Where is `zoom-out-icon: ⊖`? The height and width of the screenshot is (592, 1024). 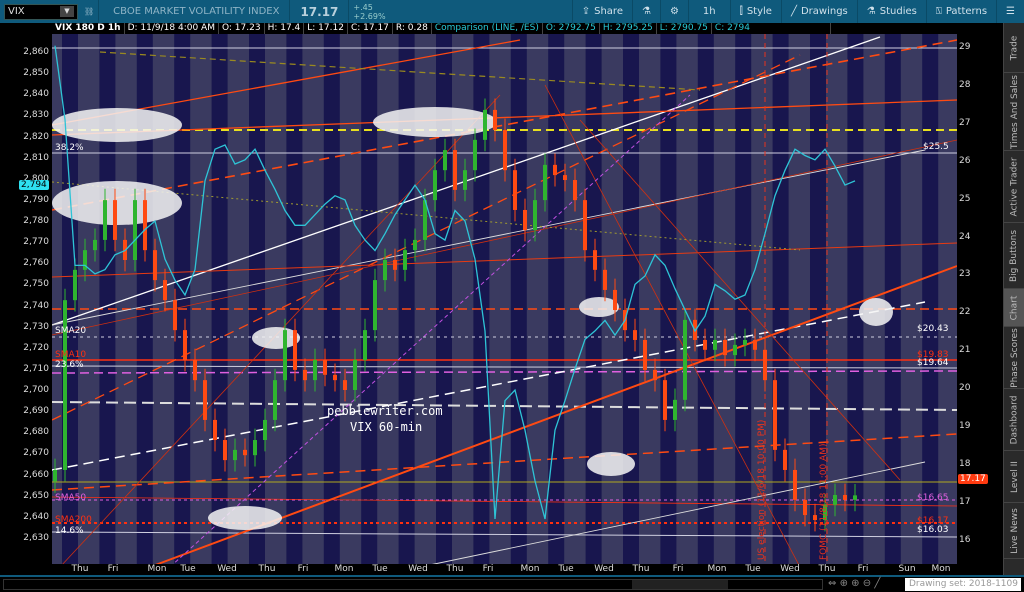 zoom-out-icon: ⊖ is located at coordinates (867, 583).